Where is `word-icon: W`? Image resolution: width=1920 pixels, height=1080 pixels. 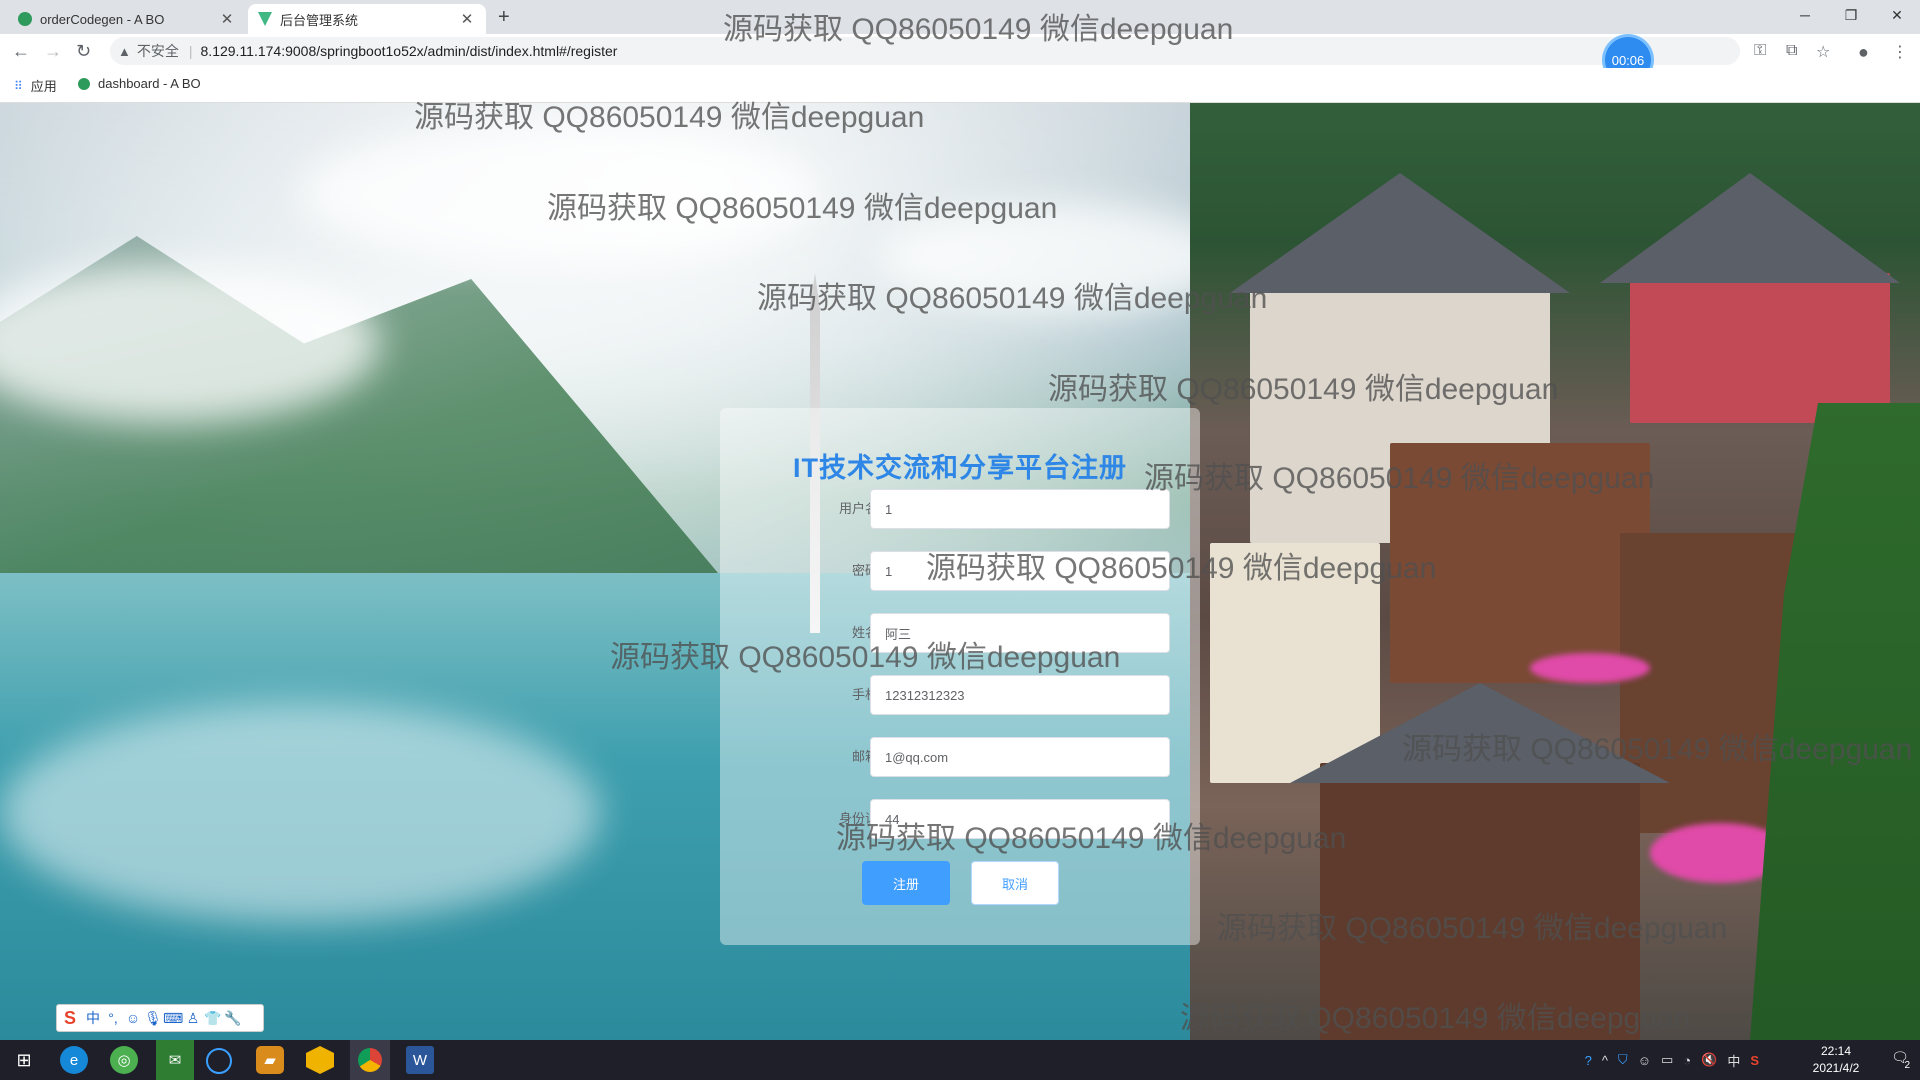
word-icon: W is located at coordinates (420, 1060).